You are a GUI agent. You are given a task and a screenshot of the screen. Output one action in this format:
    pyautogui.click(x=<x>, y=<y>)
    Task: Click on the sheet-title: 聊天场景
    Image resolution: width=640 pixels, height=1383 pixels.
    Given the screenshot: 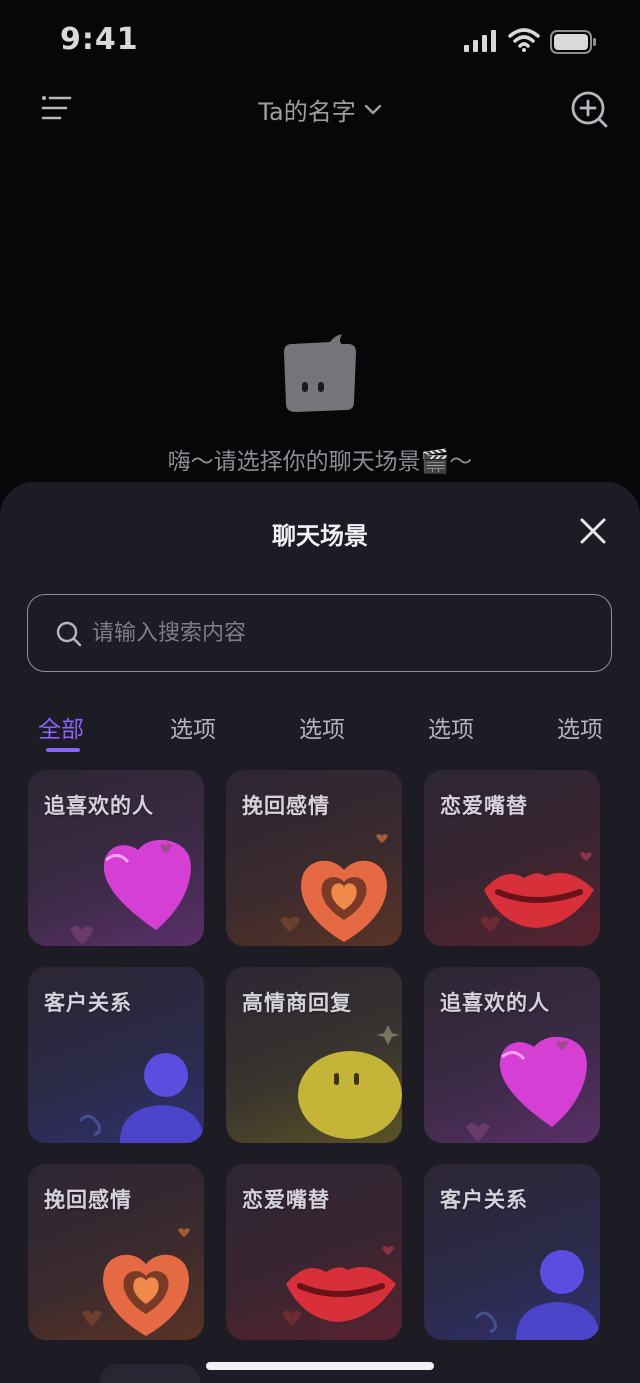 What is the action you would take?
    pyautogui.click(x=320, y=536)
    